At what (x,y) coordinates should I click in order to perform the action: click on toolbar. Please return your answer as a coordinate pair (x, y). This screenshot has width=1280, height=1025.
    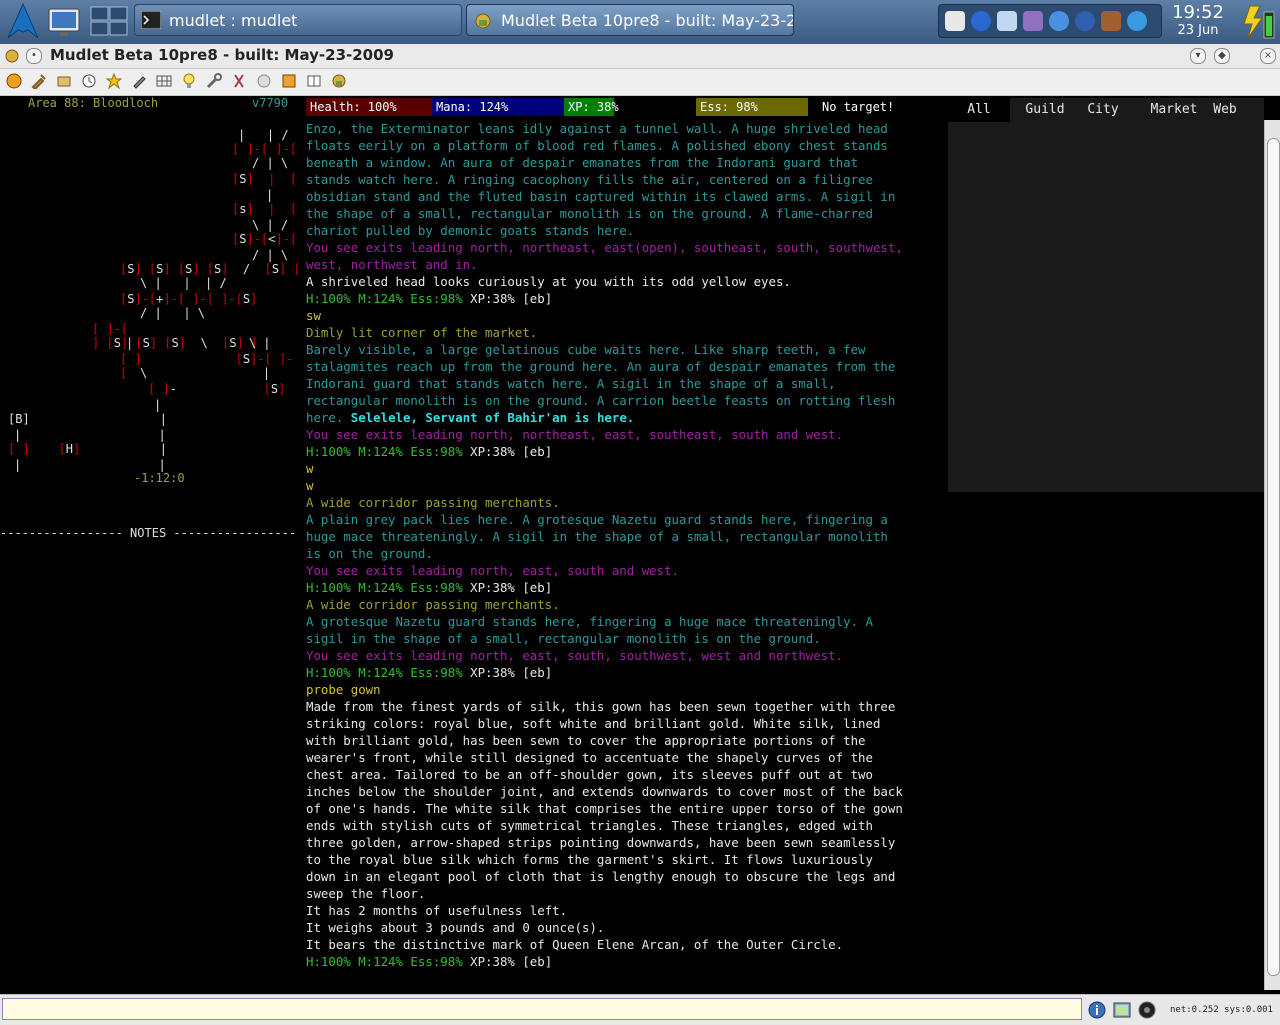
    Looking at the image, I should click on (640, 82).